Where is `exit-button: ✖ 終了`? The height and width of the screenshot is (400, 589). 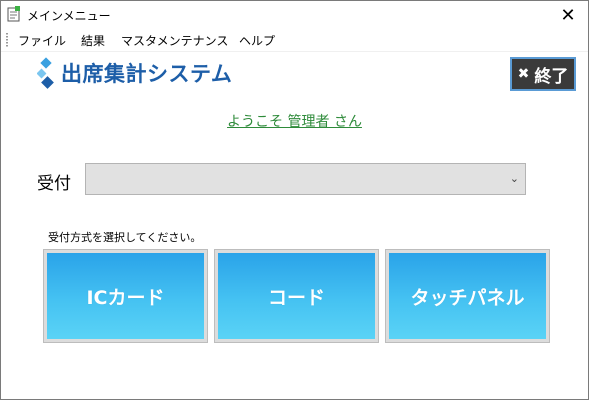
exit-button: ✖ 終了 is located at coordinates (543, 74).